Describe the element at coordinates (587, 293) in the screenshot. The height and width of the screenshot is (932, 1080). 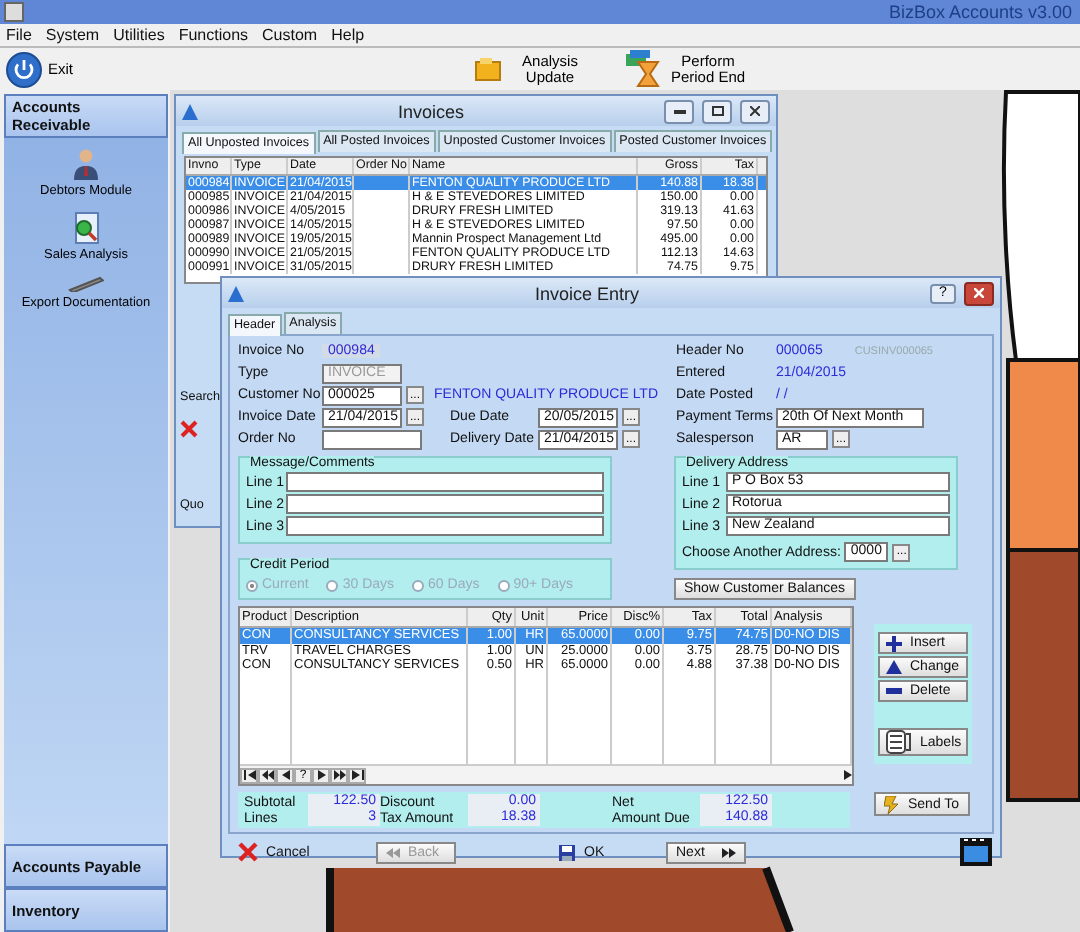
I see `window-title: Invoice Entry` at that location.